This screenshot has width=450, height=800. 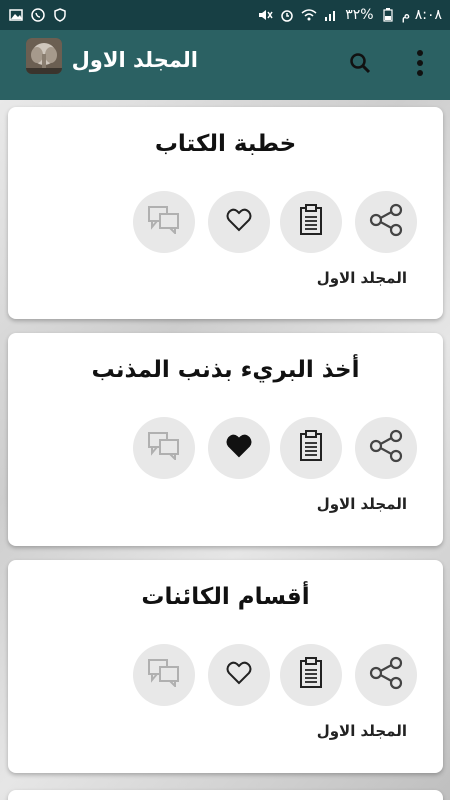 What do you see at coordinates (60, 15) in the screenshot?
I see `vpn-icon` at bounding box center [60, 15].